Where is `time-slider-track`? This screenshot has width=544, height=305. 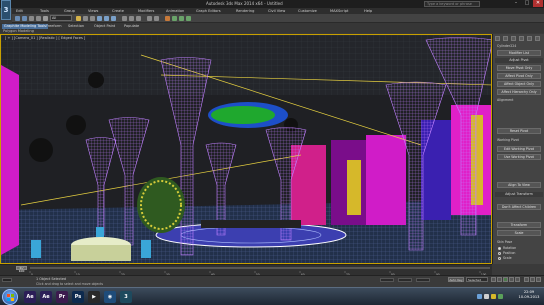
time-slider-track is located at coordinates (260, 268).